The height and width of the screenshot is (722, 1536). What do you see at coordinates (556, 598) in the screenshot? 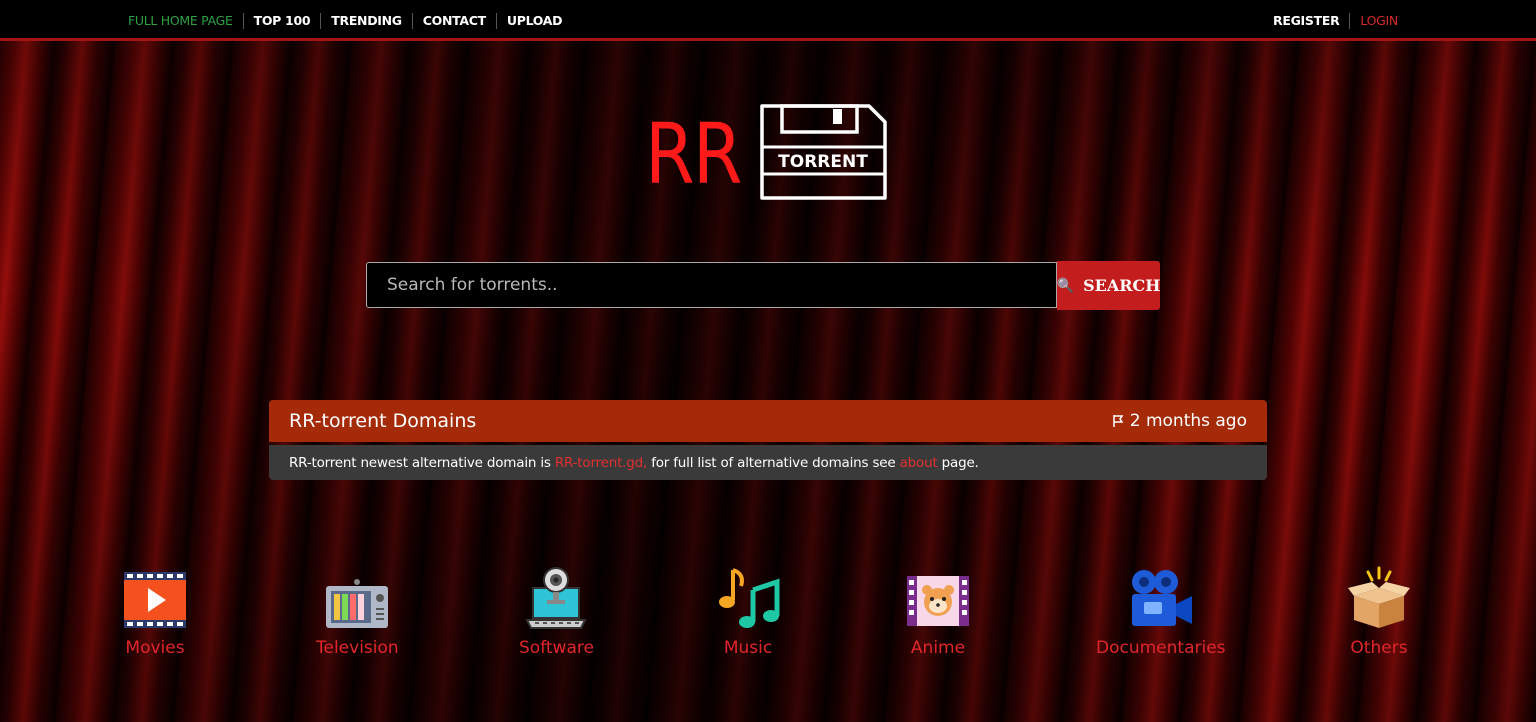
I see `laptop-webcam-icon` at bounding box center [556, 598].